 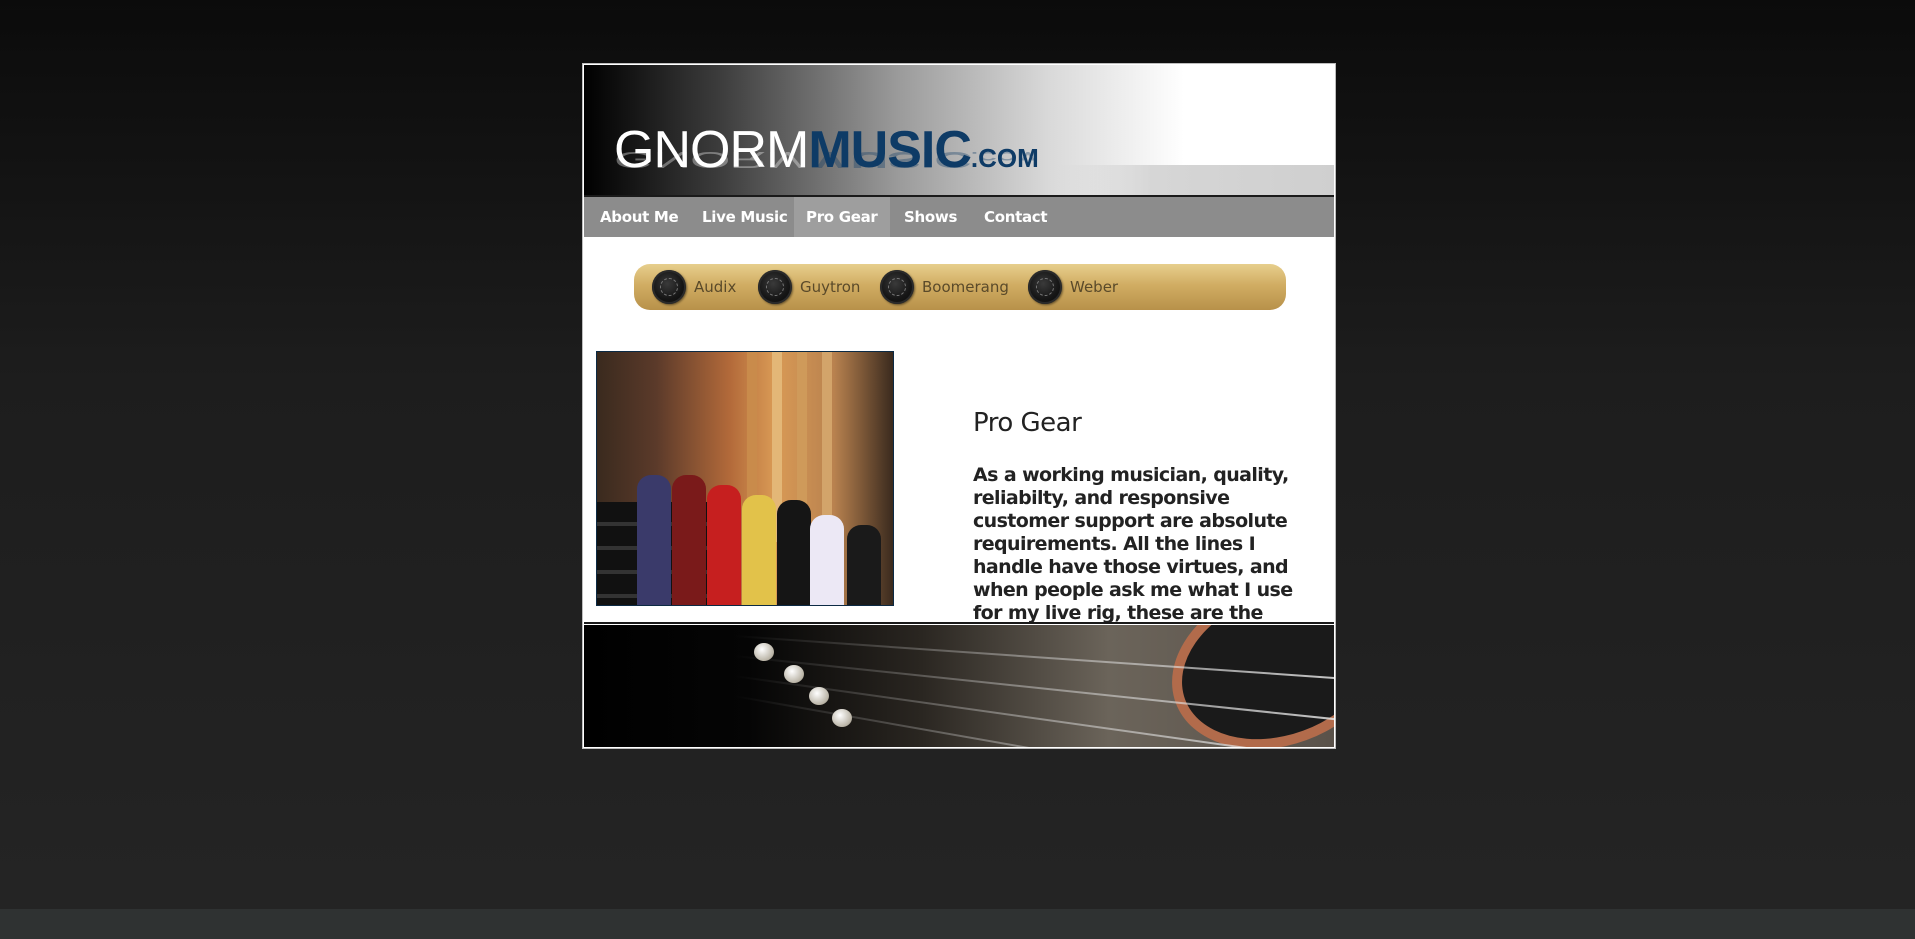 I want to click on guitar-neck, so click(x=827, y=447).